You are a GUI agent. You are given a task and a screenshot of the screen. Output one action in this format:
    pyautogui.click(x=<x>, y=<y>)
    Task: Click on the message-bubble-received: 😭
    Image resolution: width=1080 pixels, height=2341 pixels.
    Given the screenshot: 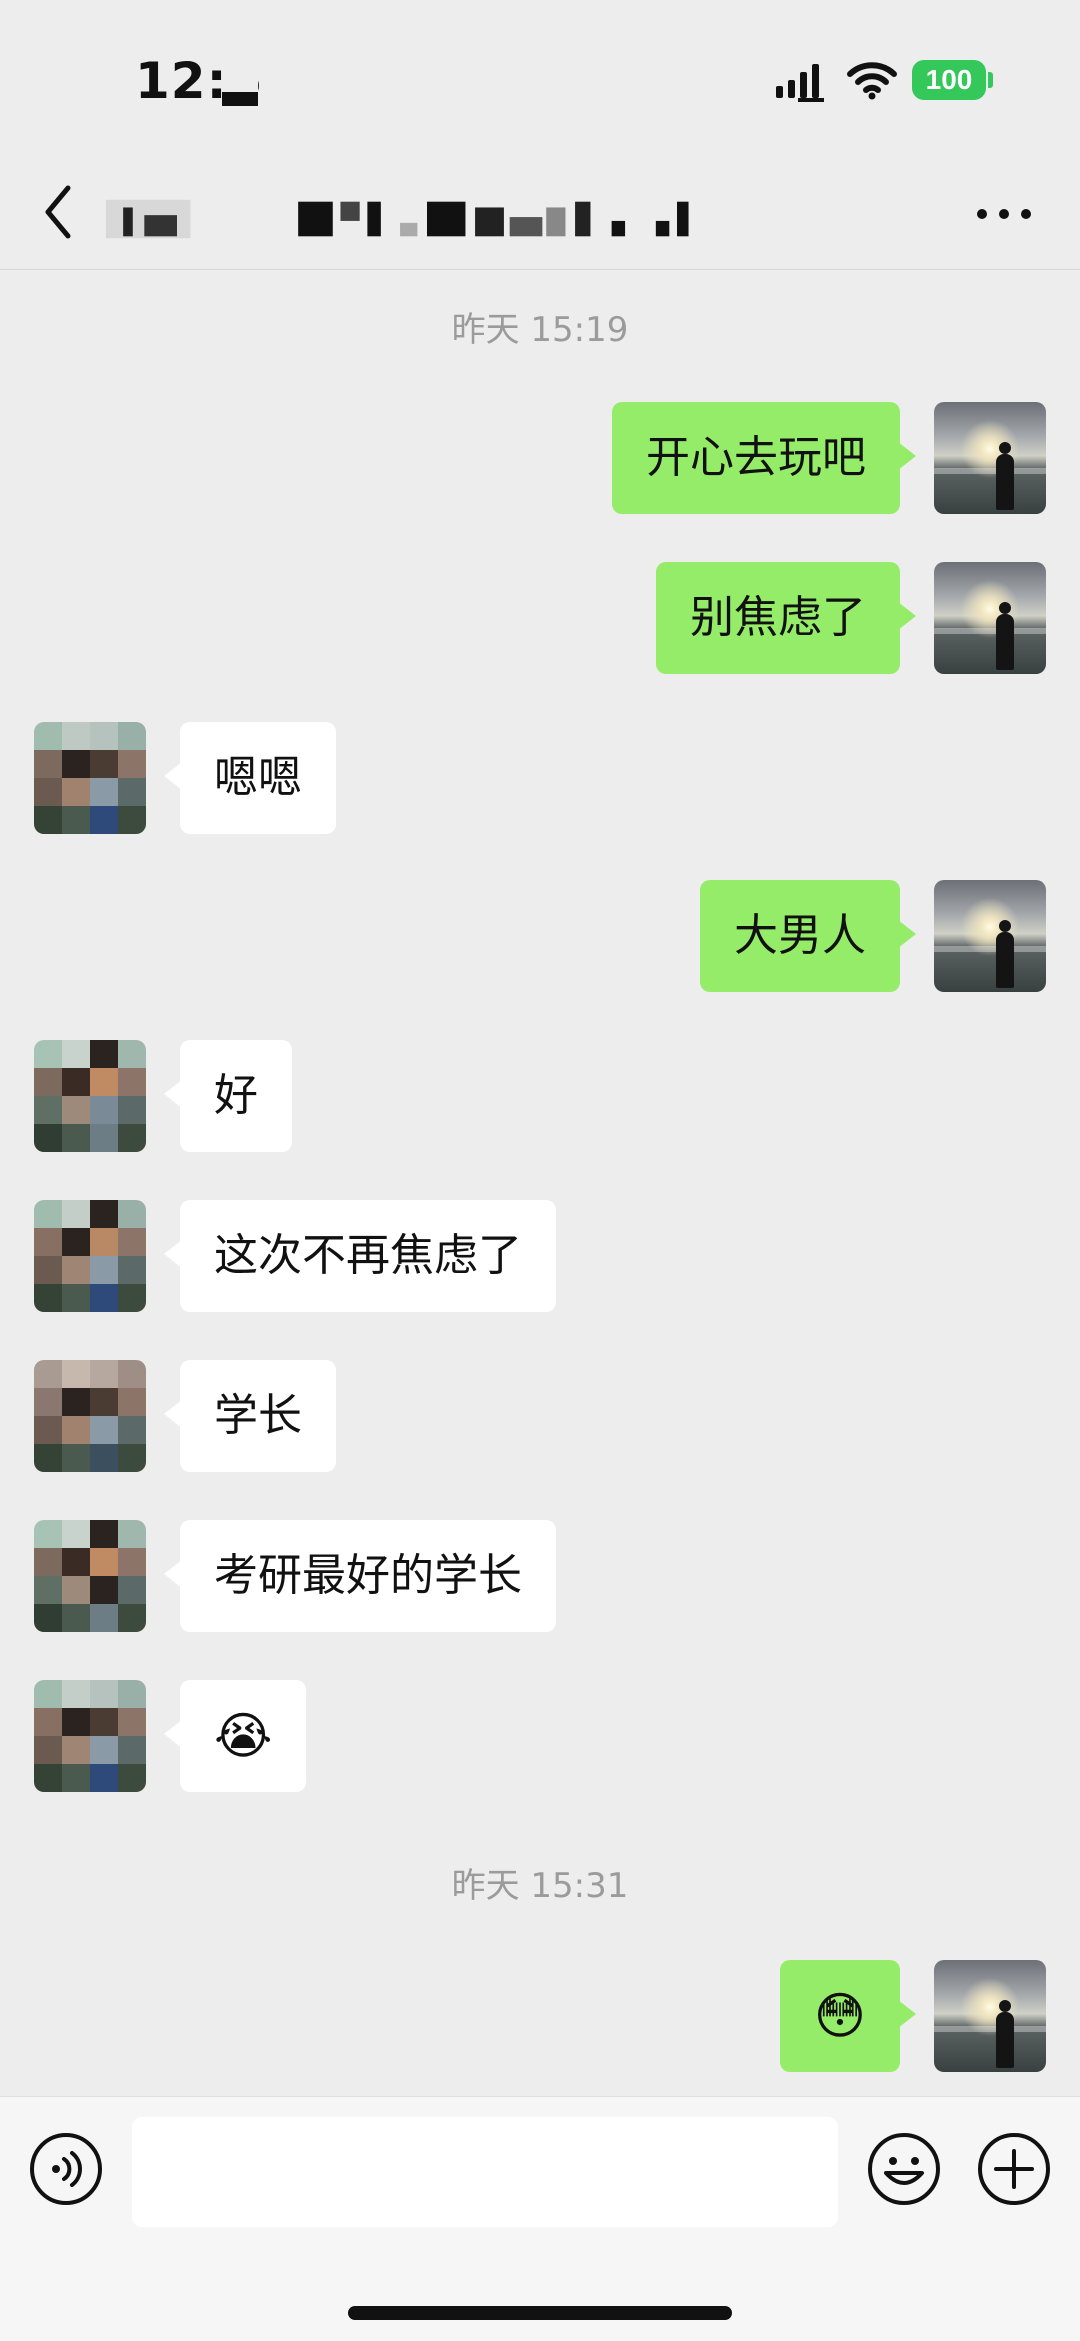 What is the action you would take?
    pyautogui.click(x=235, y=1736)
    